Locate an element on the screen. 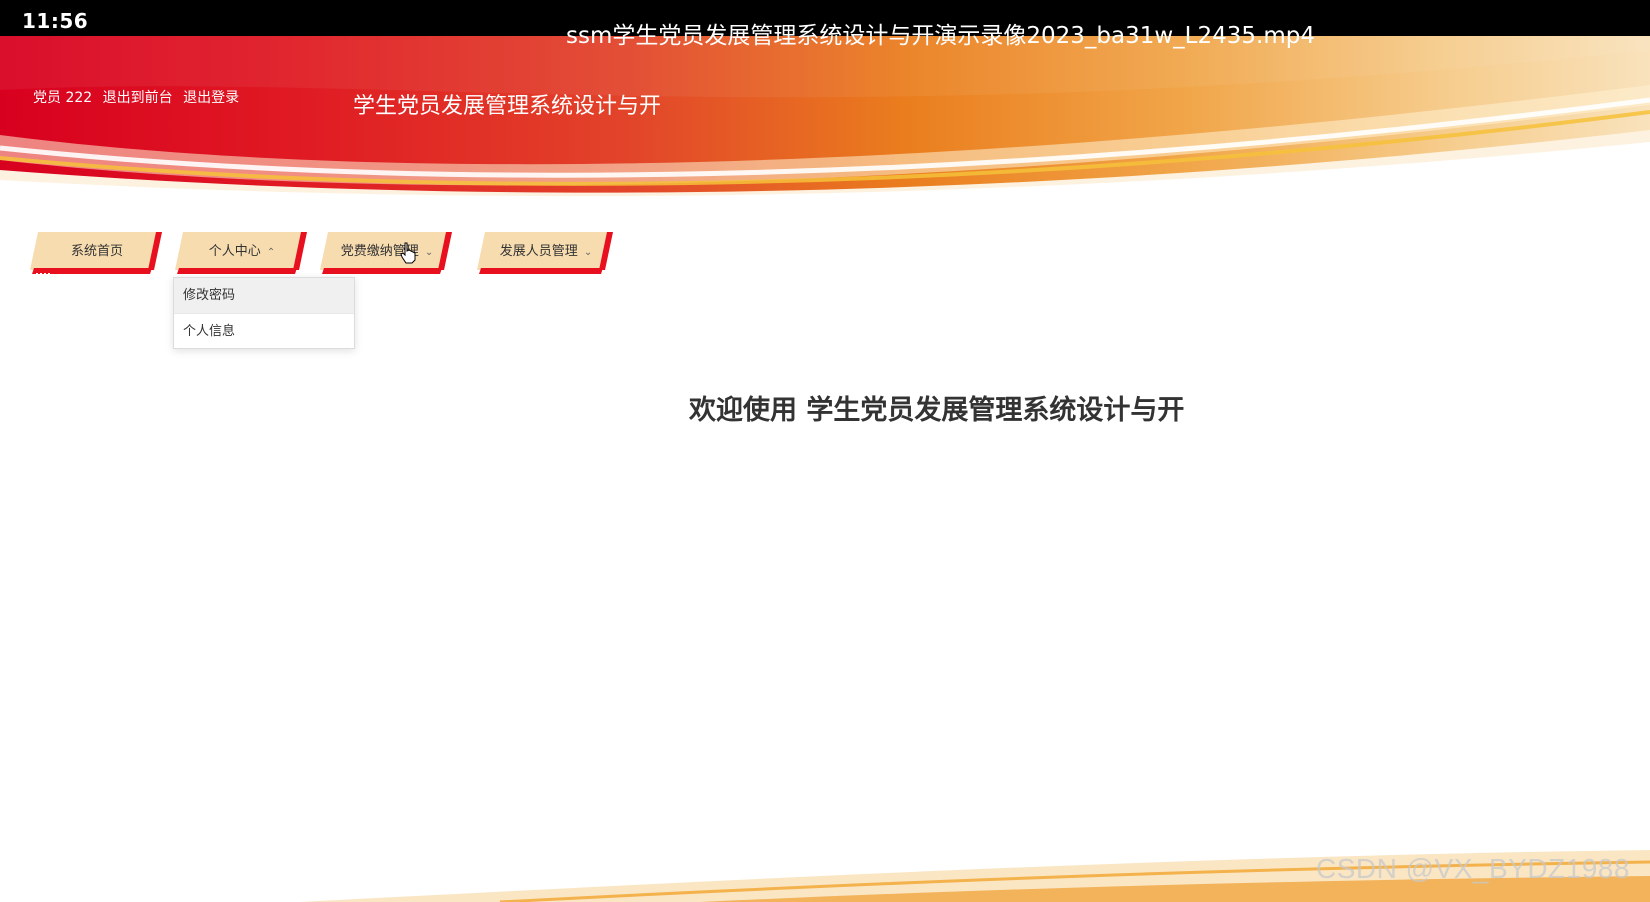  nav-item-personal-center: 个人中心 ⌃ is located at coordinates (242, 252).